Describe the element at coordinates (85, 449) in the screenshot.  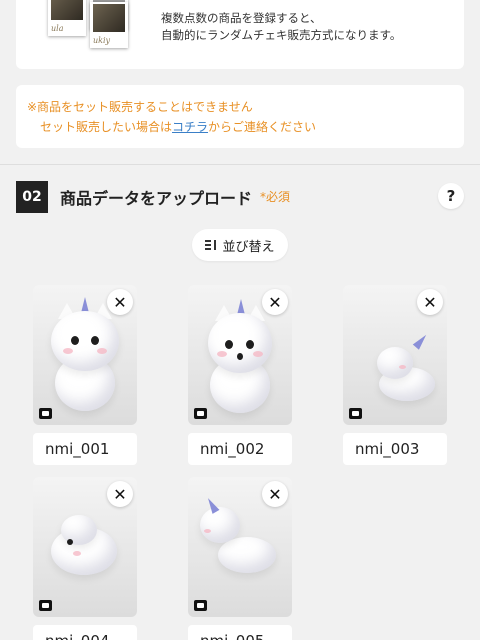
I see `item-name-field: nmi_001` at that location.